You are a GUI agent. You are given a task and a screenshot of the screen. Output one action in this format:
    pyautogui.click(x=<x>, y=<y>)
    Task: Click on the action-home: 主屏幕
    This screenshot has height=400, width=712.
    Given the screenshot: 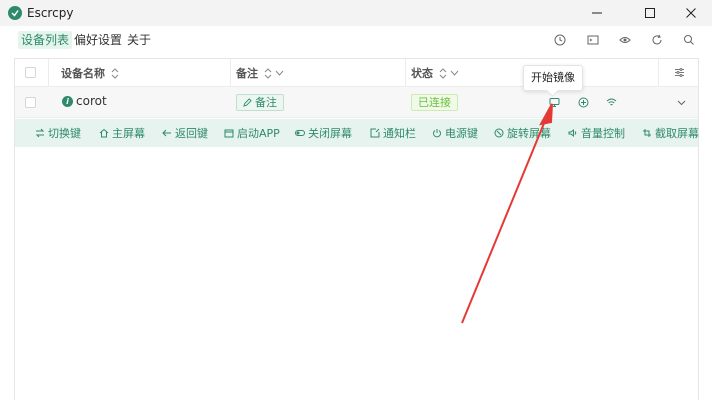 What is the action you would take?
    pyautogui.click(x=122, y=133)
    